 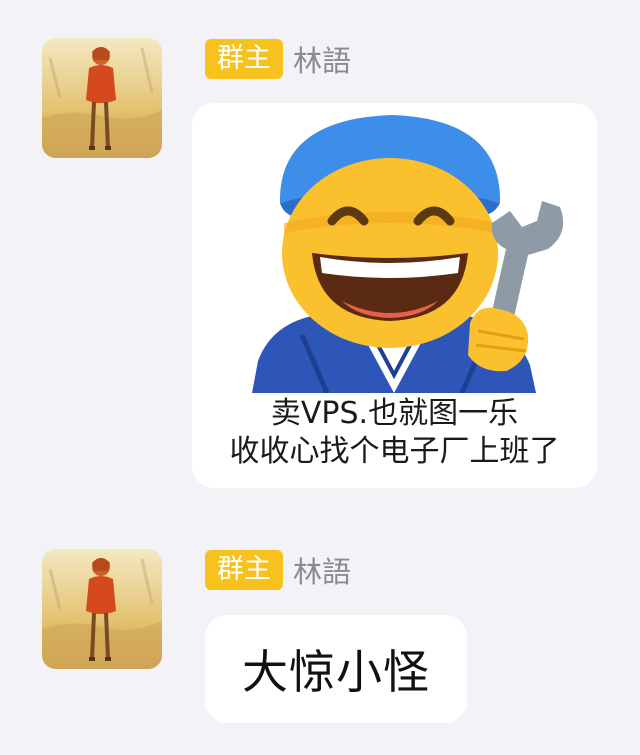 I want to click on message-text: 大惊小怪, so click(x=336, y=672).